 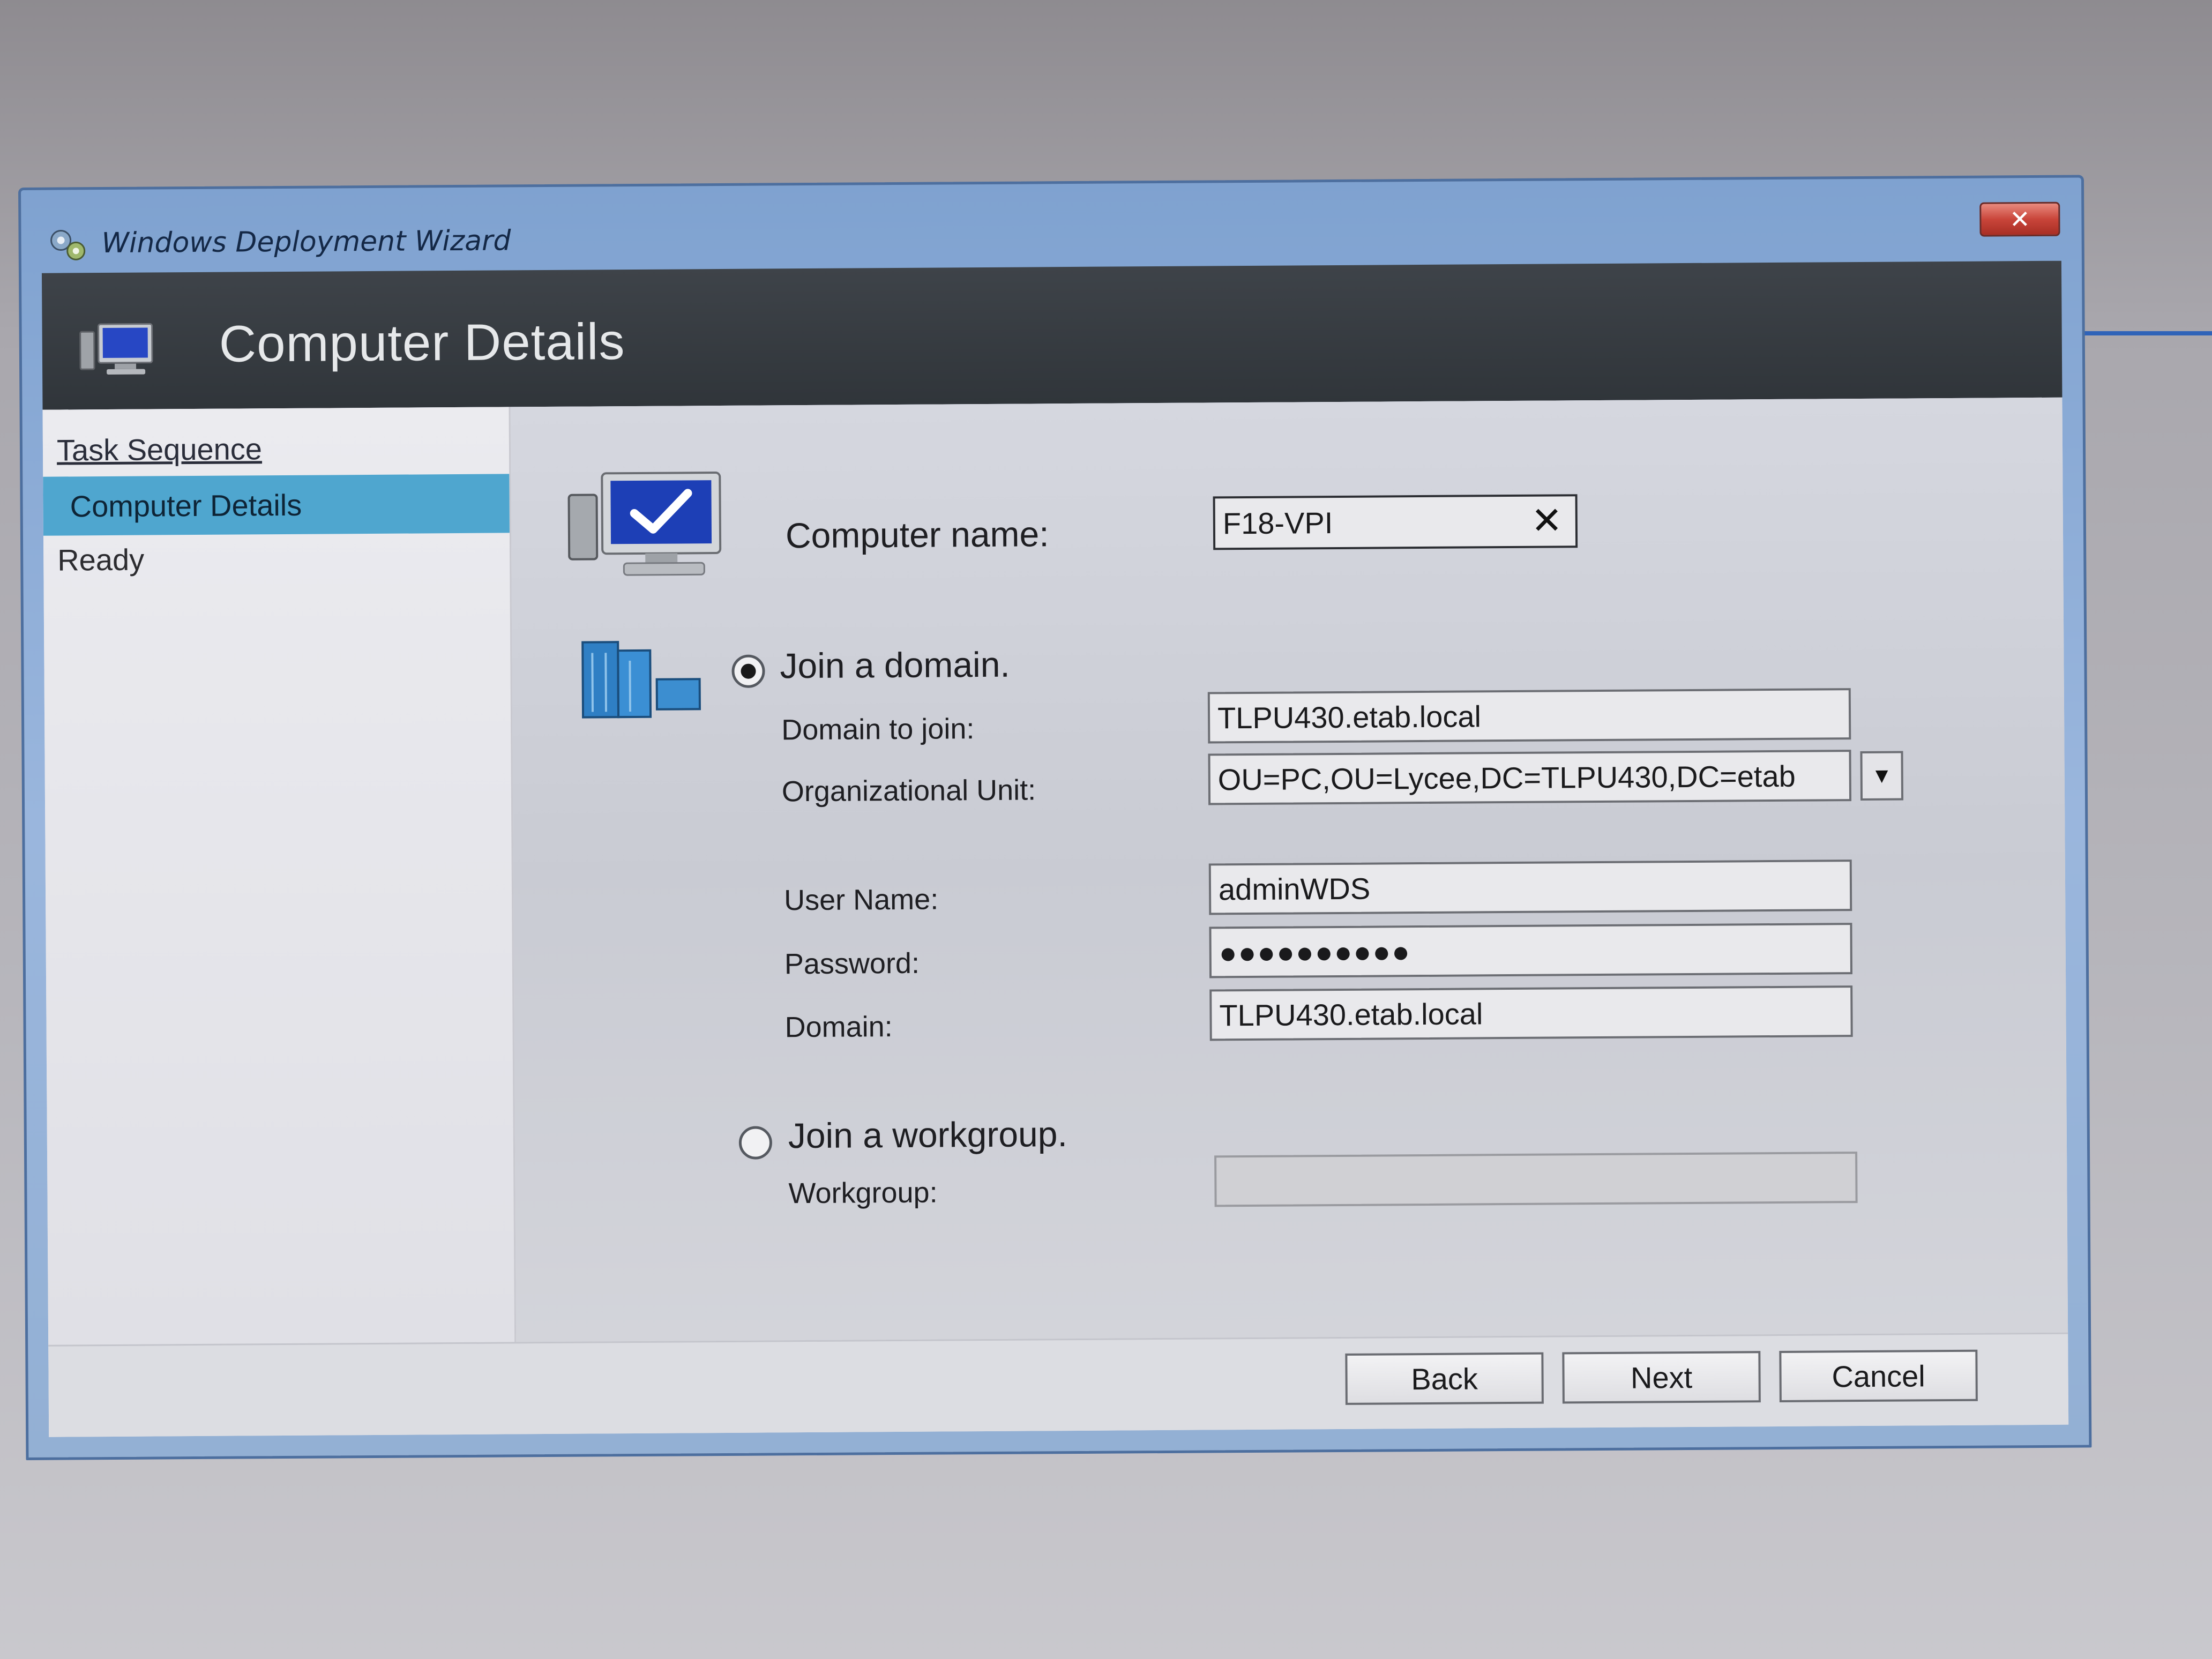 I want to click on titlebar: Windows Deployment Wizard ✕, so click(x=1051, y=223).